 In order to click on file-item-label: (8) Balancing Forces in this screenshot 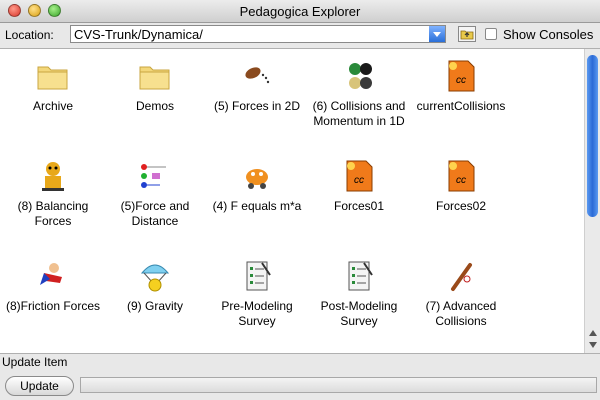, I will do `click(53, 213)`.